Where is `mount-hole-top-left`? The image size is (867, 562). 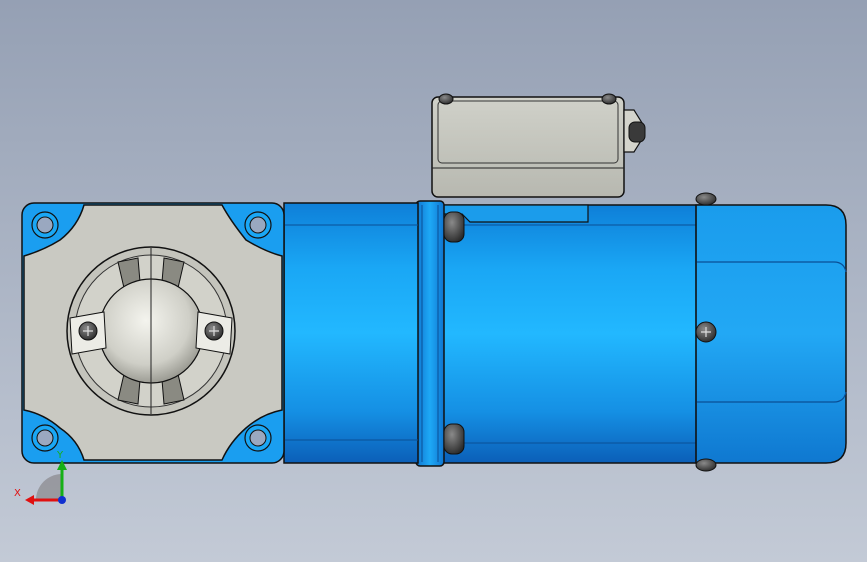 mount-hole-top-left is located at coordinates (45, 225).